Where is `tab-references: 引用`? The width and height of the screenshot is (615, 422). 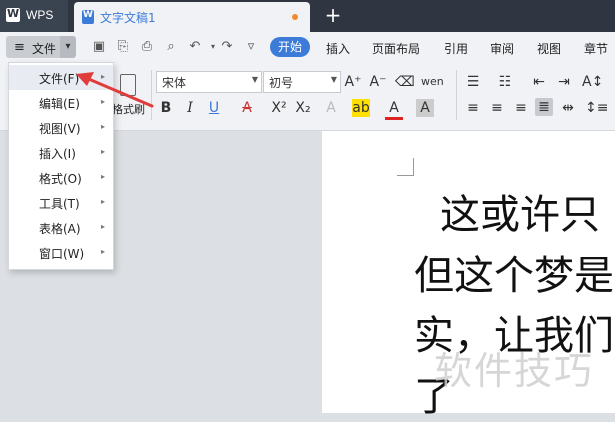 tab-references: 引用 is located at coordinates (456, 48).